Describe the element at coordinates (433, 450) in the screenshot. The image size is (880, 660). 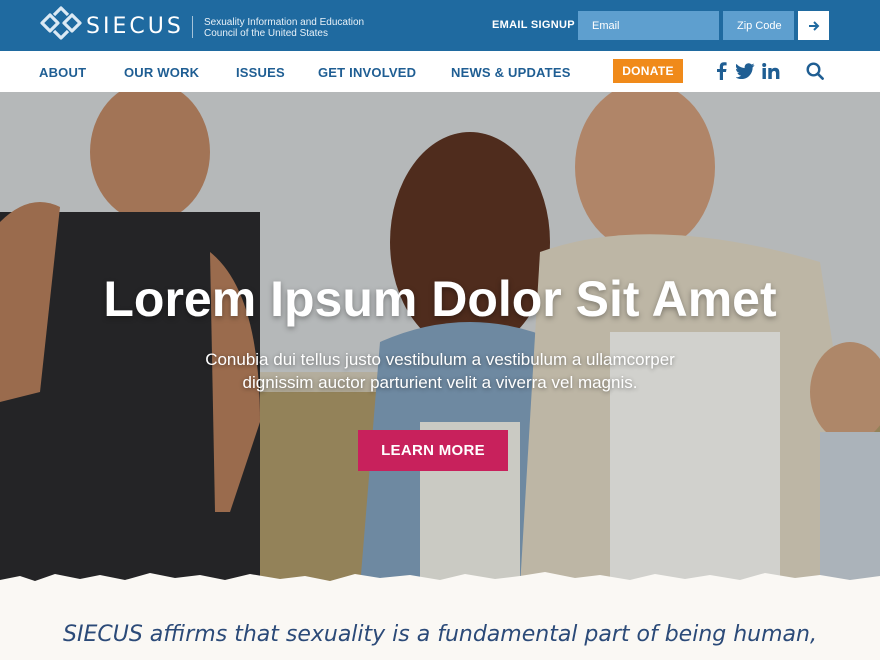
I see `learn-more-button: LEARN MORE` at that location.